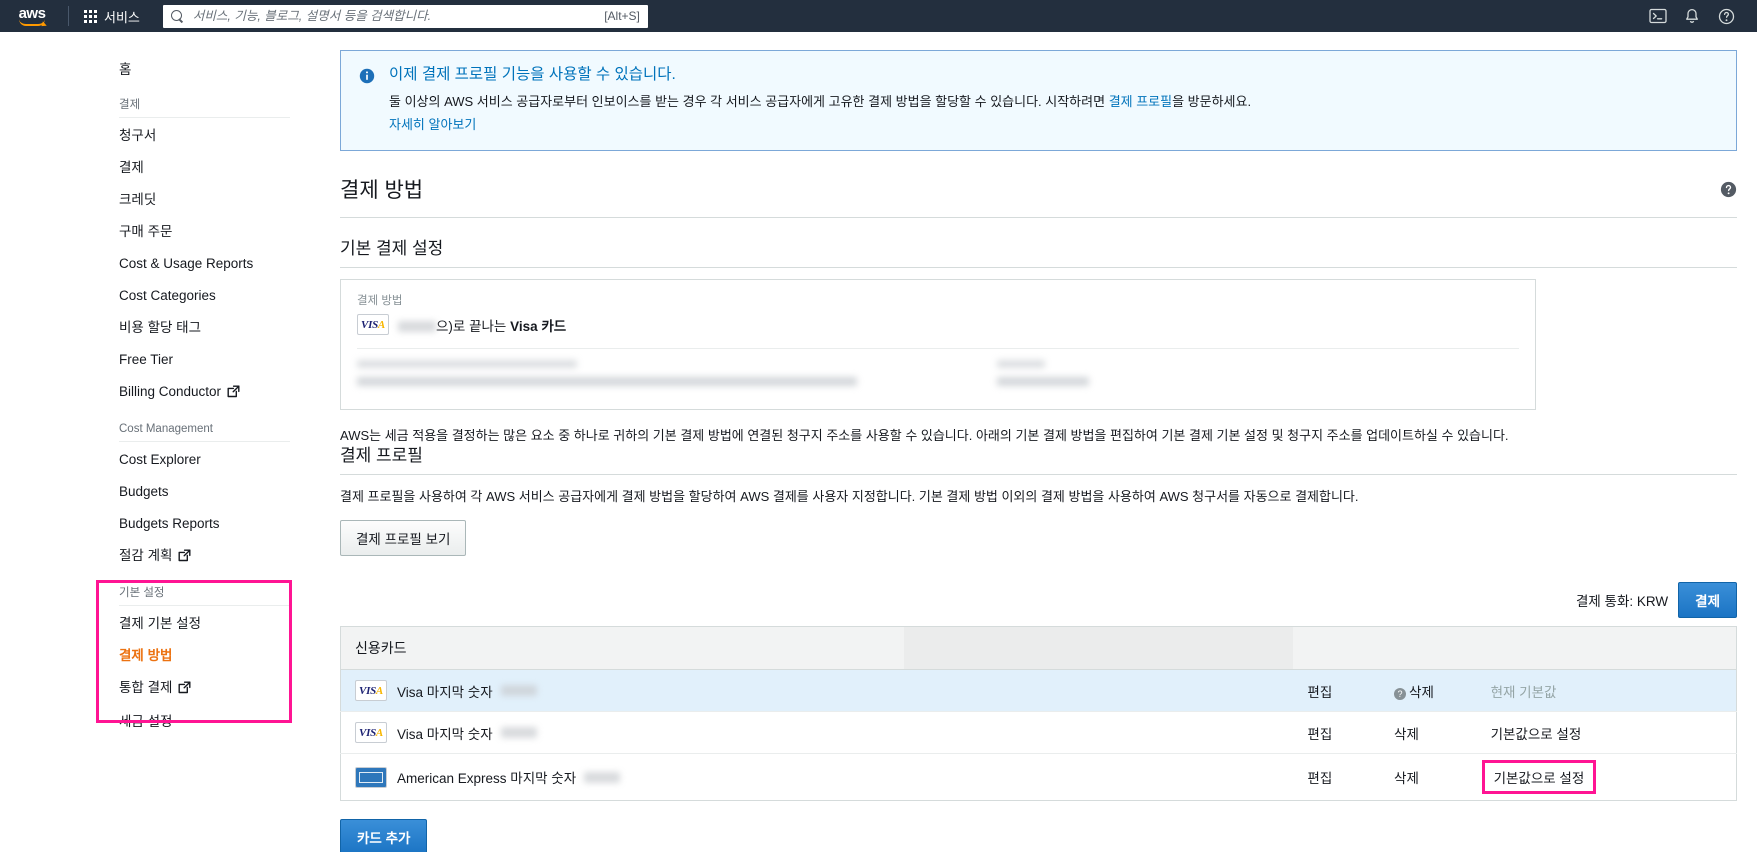 Image resolution: width=1757 pixels, height=852 pixels. Describe the element at coordinates (177, 16) in the screenshot. I see `search-icon` at that location.